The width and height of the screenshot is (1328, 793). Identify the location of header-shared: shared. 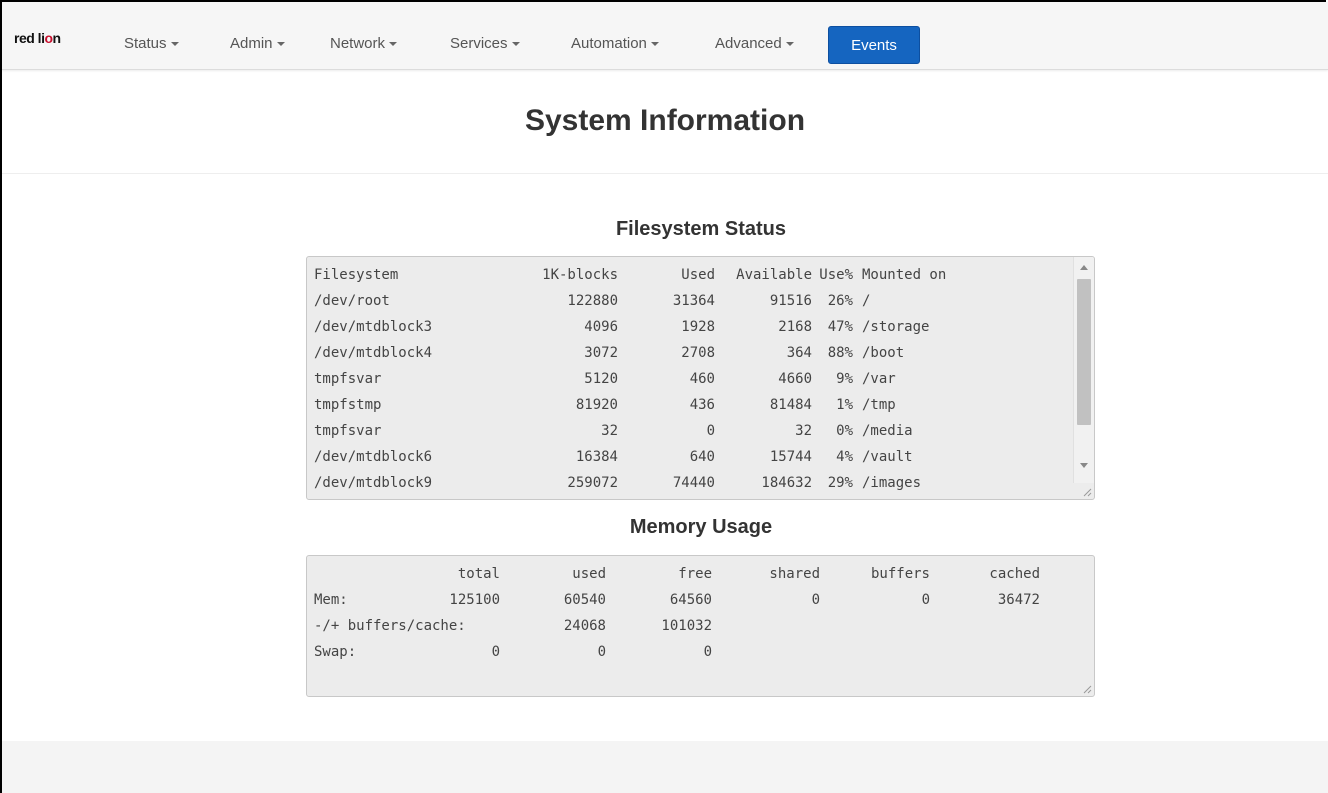
(794, 574).